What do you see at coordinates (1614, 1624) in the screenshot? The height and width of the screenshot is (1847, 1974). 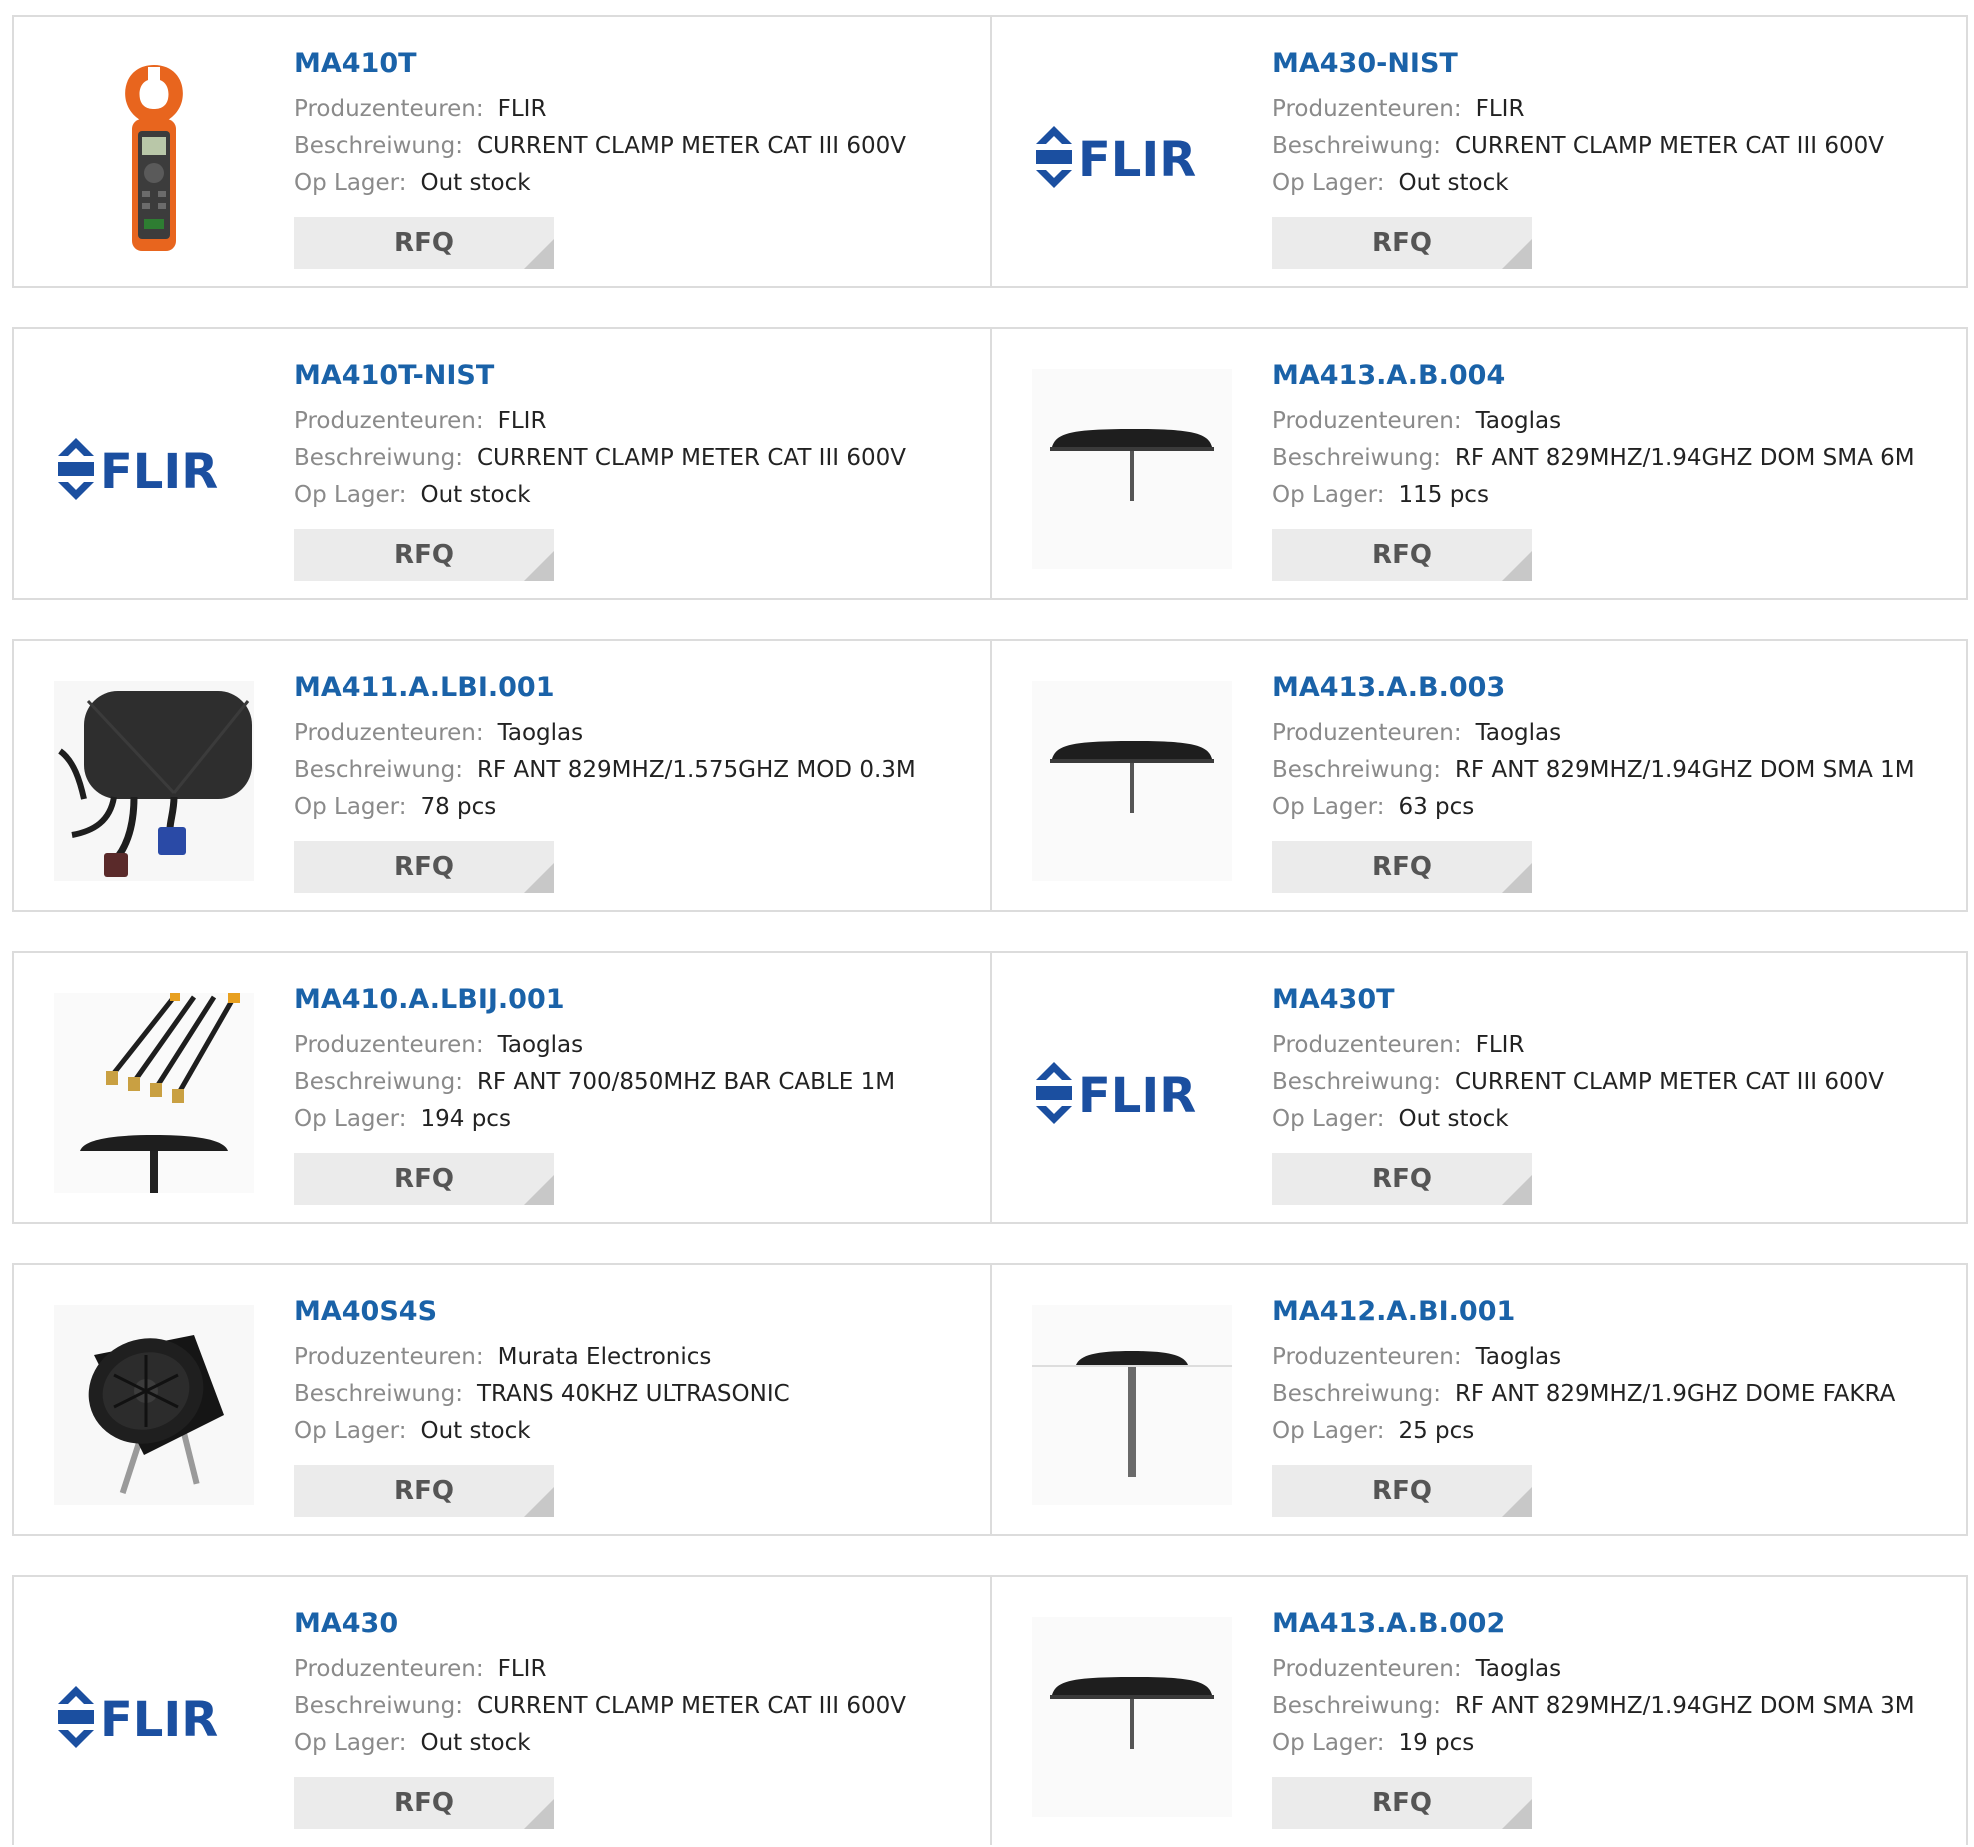 I see `part-number-link: MA413.A.B.002` at bounding box center [1614, 1624].